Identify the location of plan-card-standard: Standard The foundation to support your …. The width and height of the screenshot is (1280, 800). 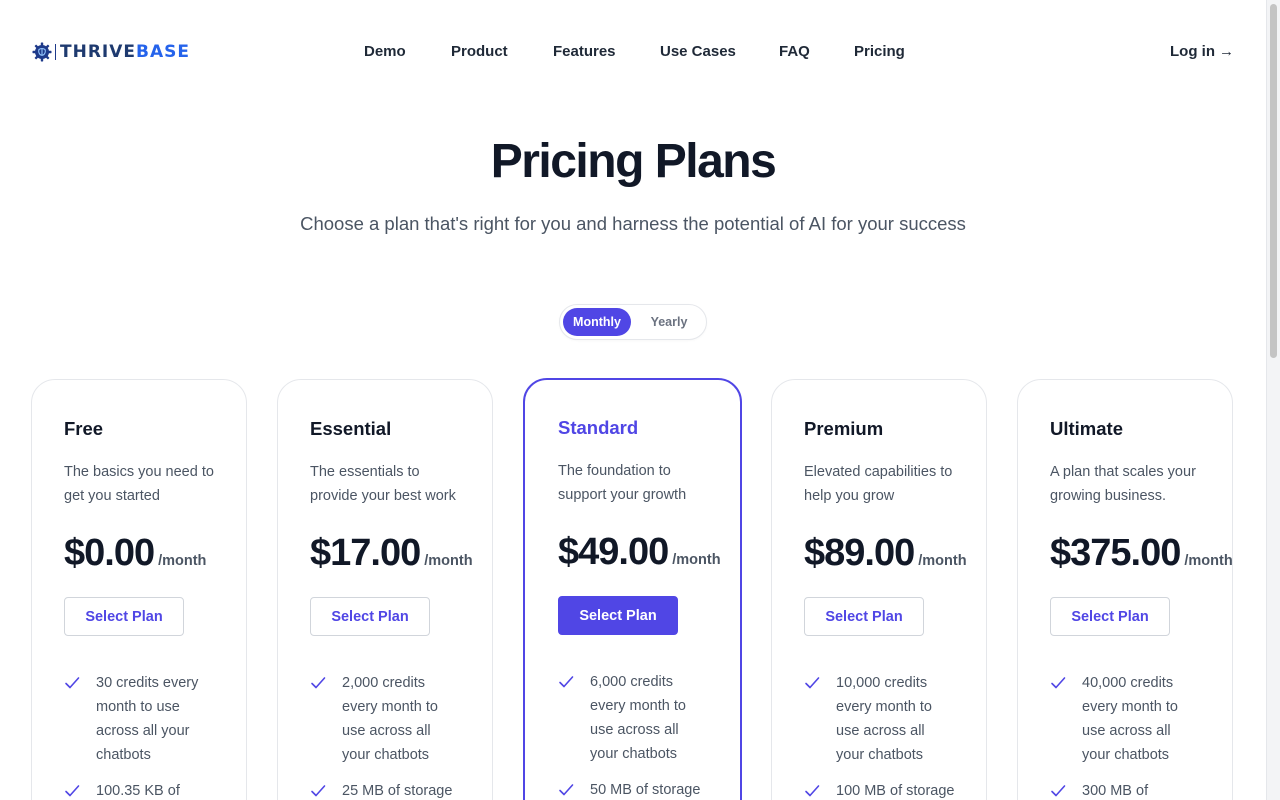
(632, 589).